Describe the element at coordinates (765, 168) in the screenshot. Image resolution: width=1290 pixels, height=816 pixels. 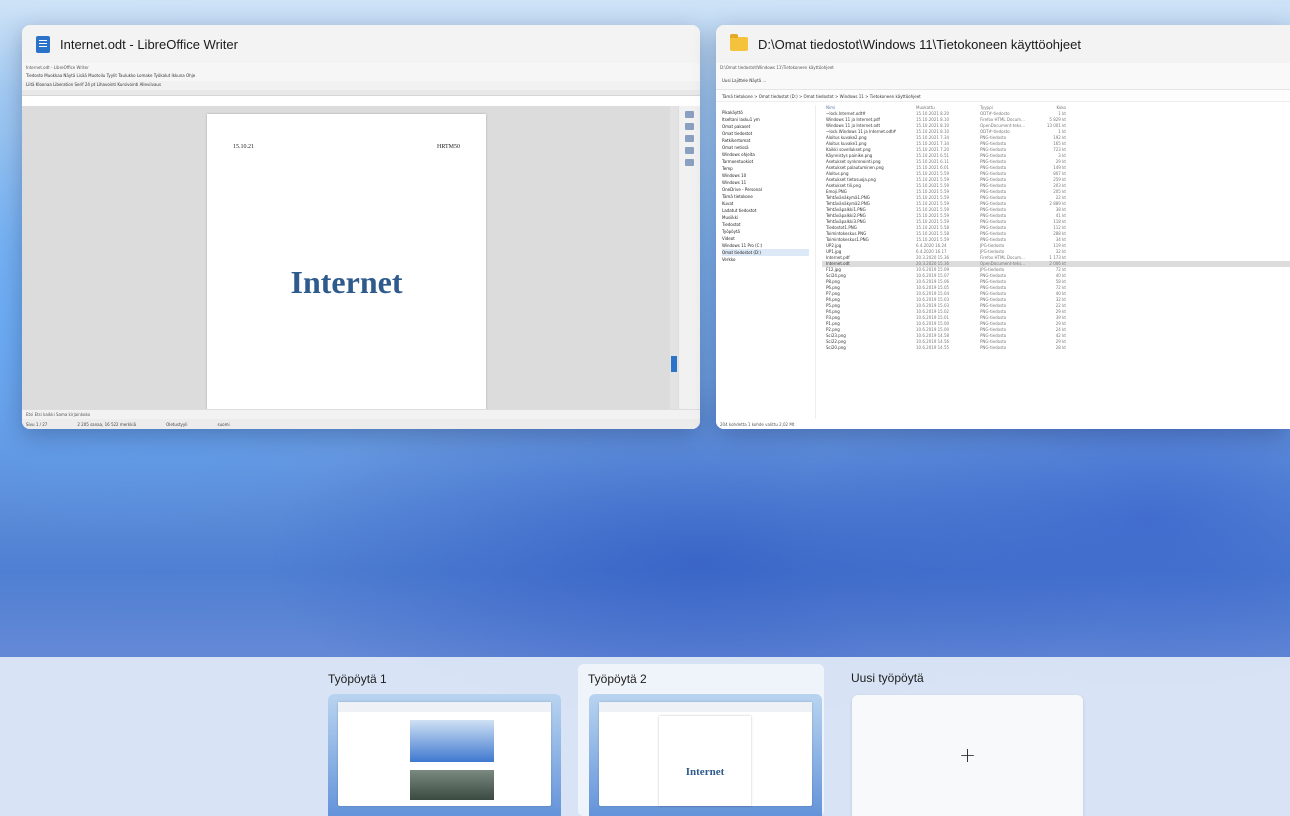
I see `nav-item: Temp` at that location.